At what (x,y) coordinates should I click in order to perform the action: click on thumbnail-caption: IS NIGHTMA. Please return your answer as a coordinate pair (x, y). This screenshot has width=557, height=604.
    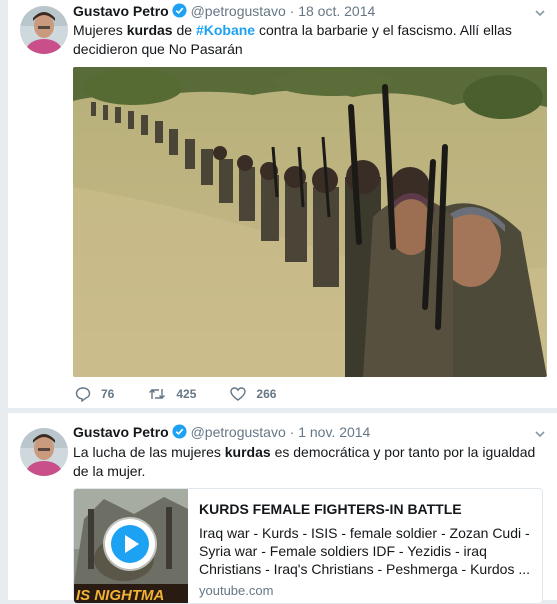
    Looking at the image, I should click on (120, 595).